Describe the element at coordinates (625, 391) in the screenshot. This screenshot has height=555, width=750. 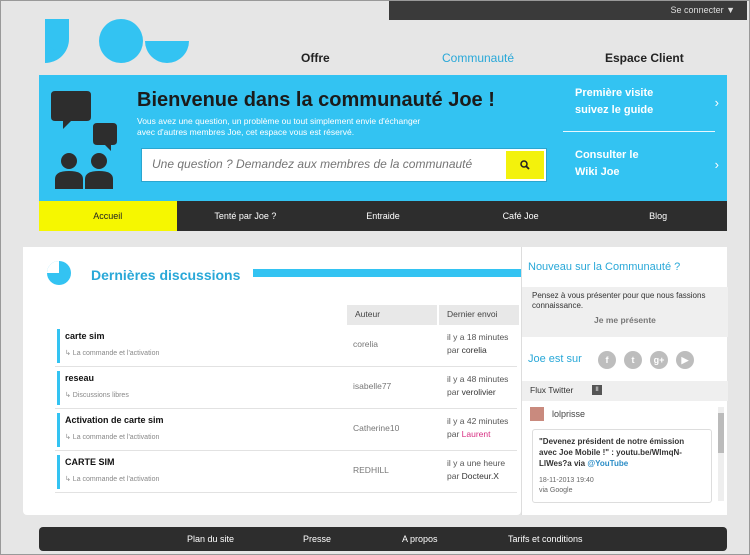
I see `twitter-feed-header: Flux Twitter II` at that location.